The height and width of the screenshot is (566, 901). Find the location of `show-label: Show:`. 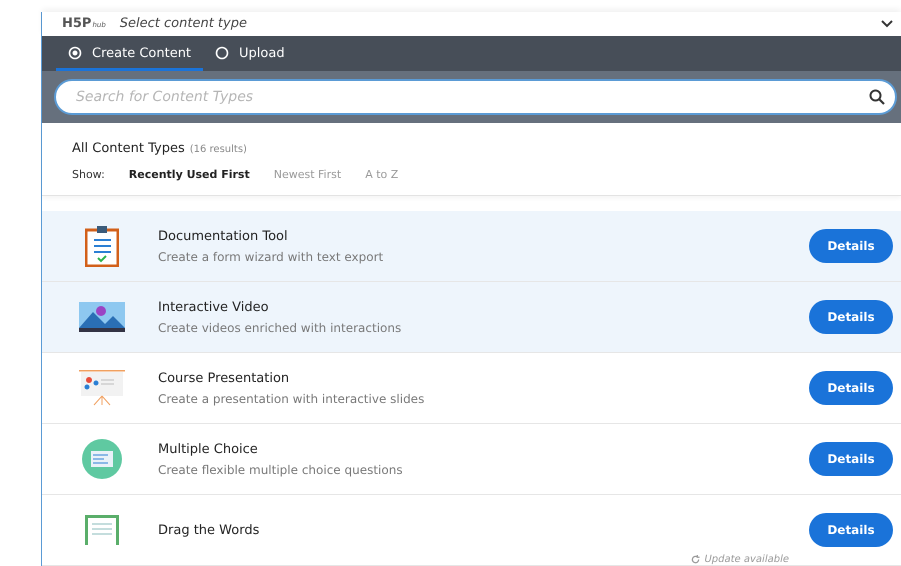

show-label: Show: is located at coordinates (88, 174).